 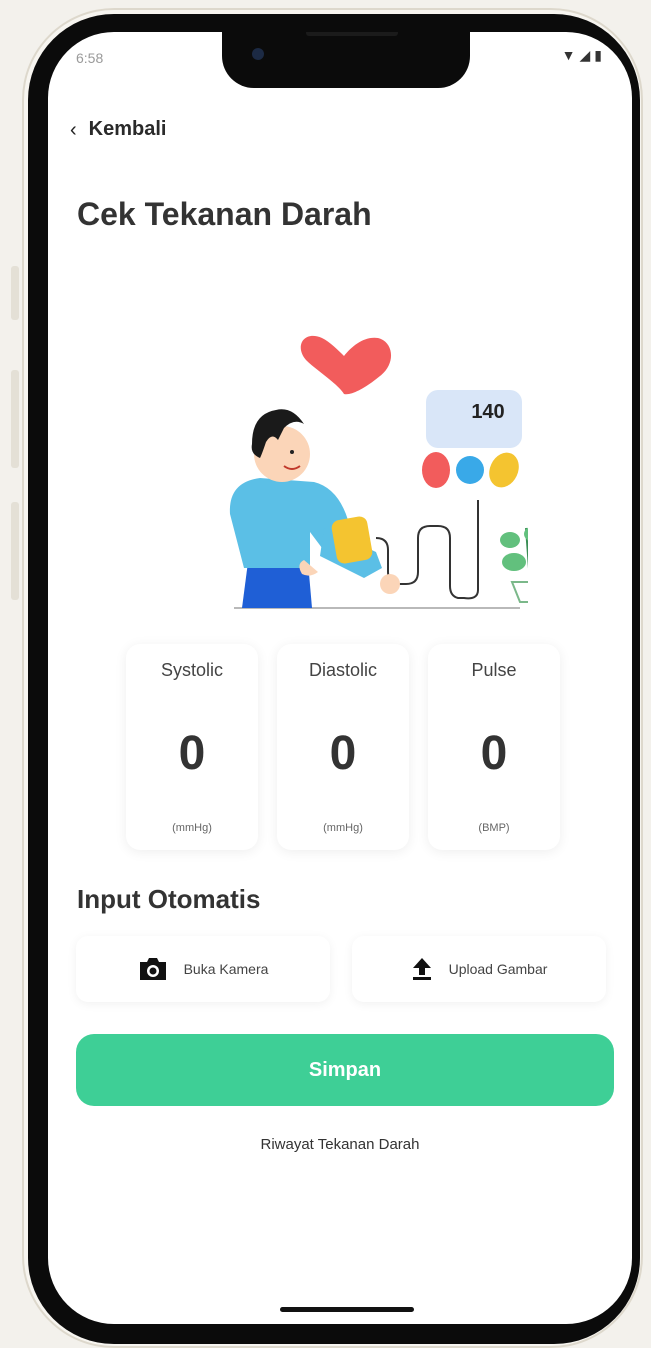 What do you see at coordinates (585, 55) in the screenshot?
I see `signal-icon: ◢` at bounding box center [585, 55].